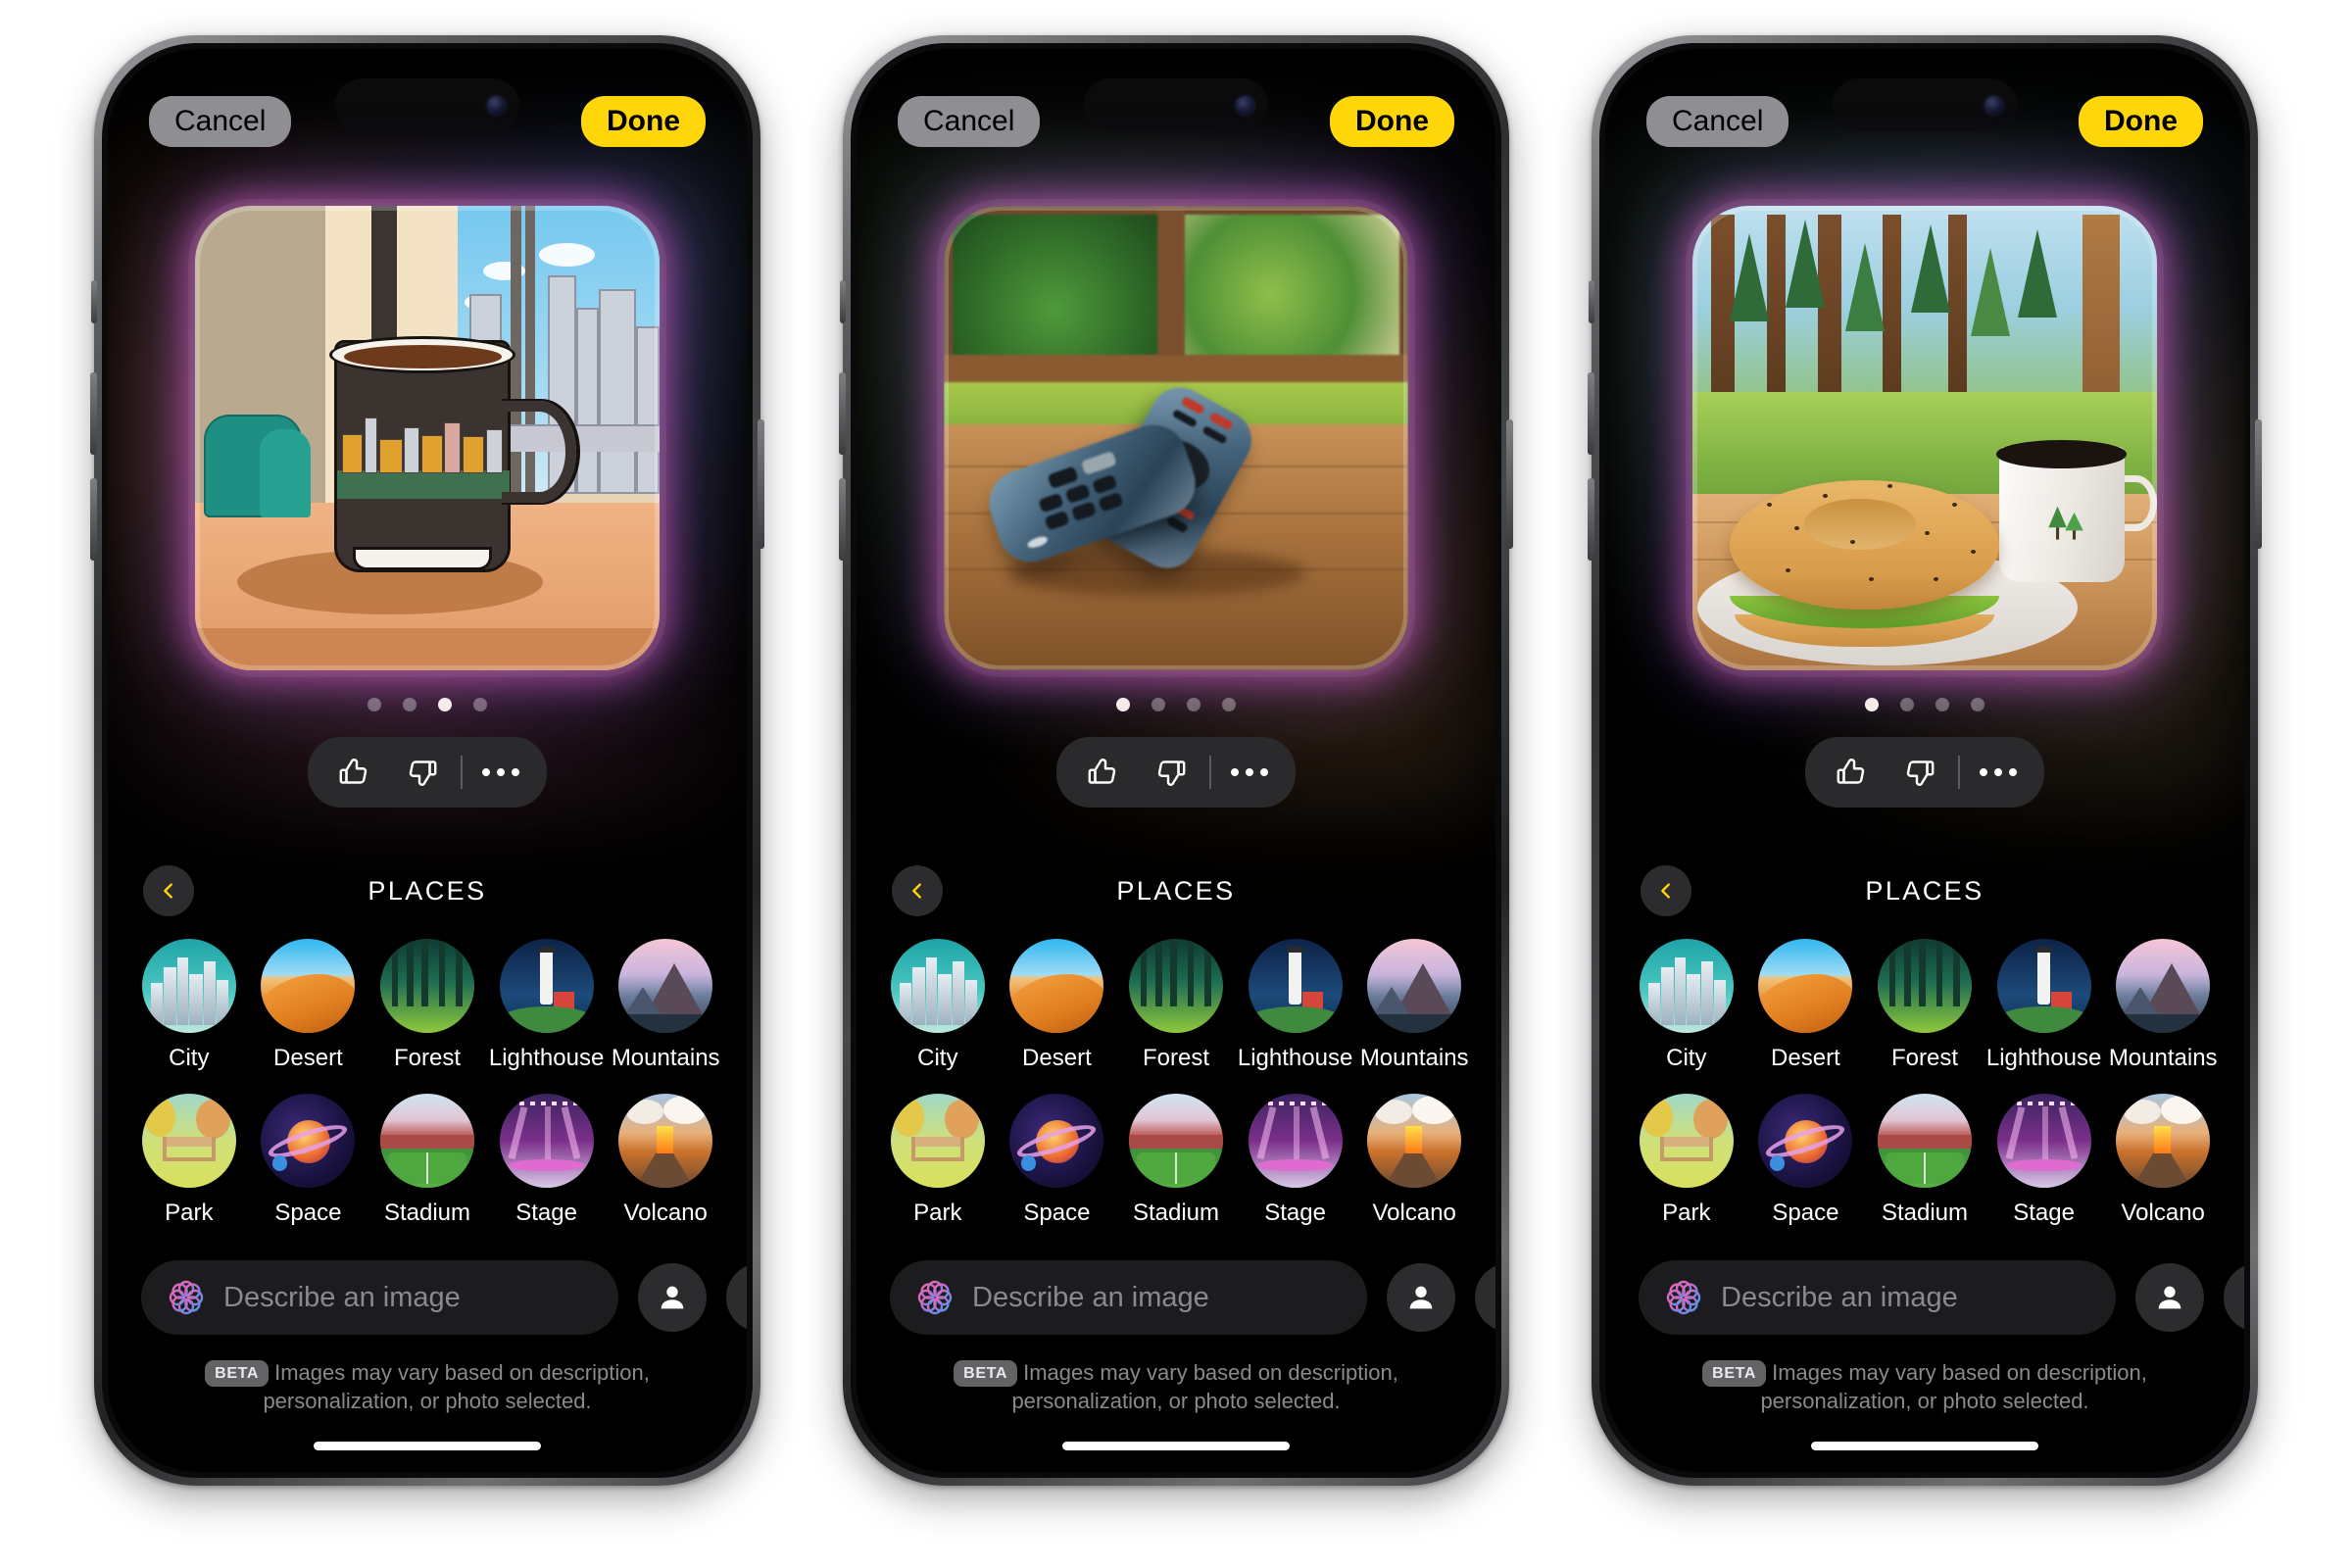 The width and height of the screenshot is (2352, 1568). What do you see at coordinates (94, 301) in the screenshot?
I see `silent-switch` at bounding box center [94, 301].